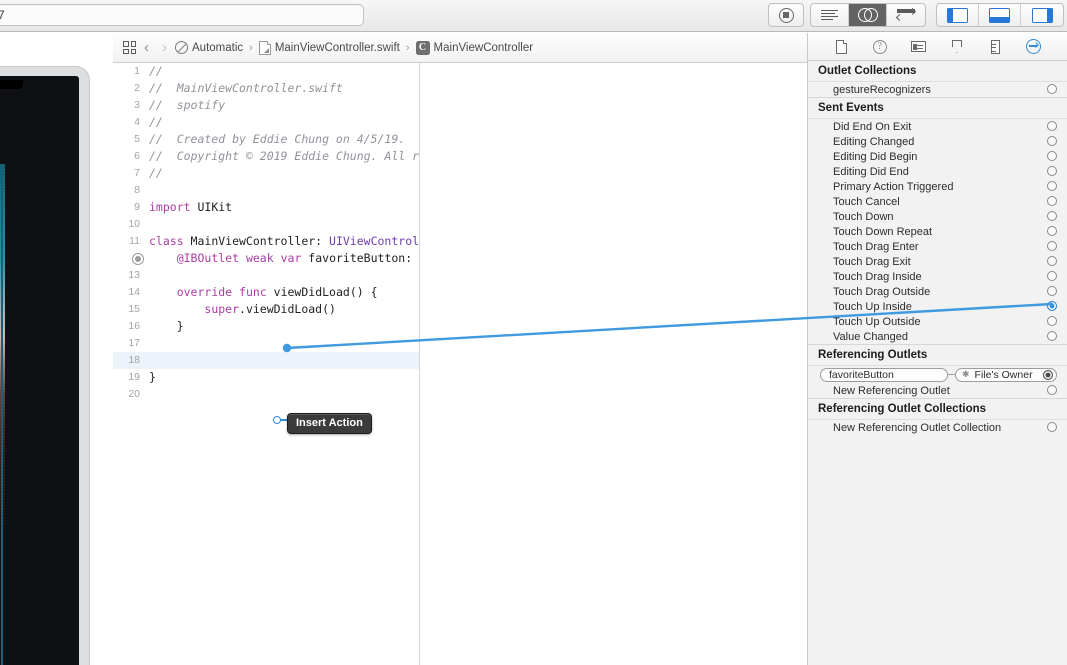 The width and height of the screenshot is (1067, 665). What do you see at coordinates (1048, 374) in the screenshot?
I see `outlet-connection-dot` at bounding box center [1048, 374].